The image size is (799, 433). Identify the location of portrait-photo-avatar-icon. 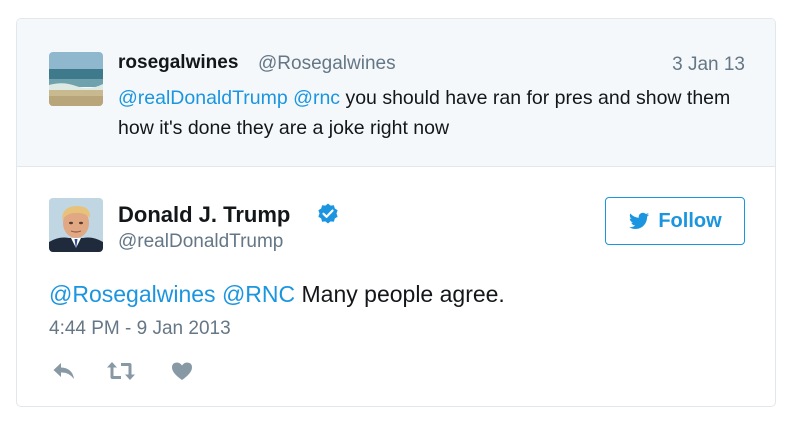
(76, 225).